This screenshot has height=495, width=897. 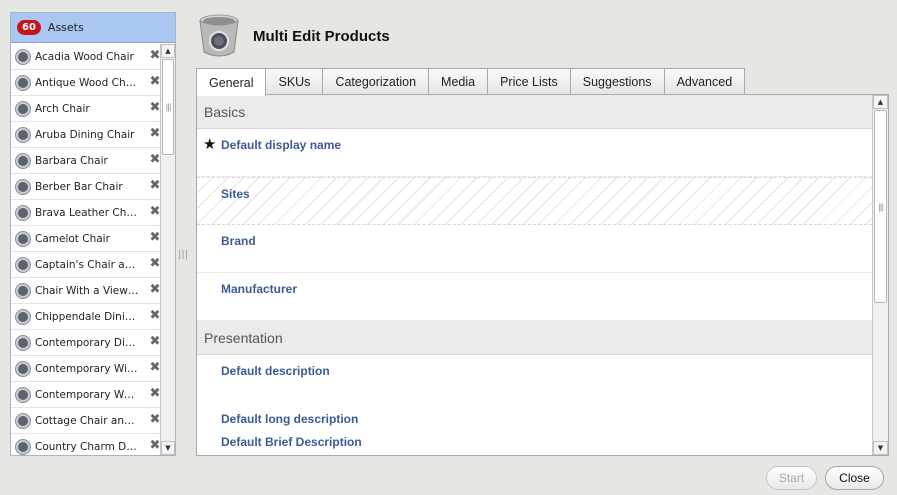 I want to click on tab-media: Media, so click(x=458, y=81).